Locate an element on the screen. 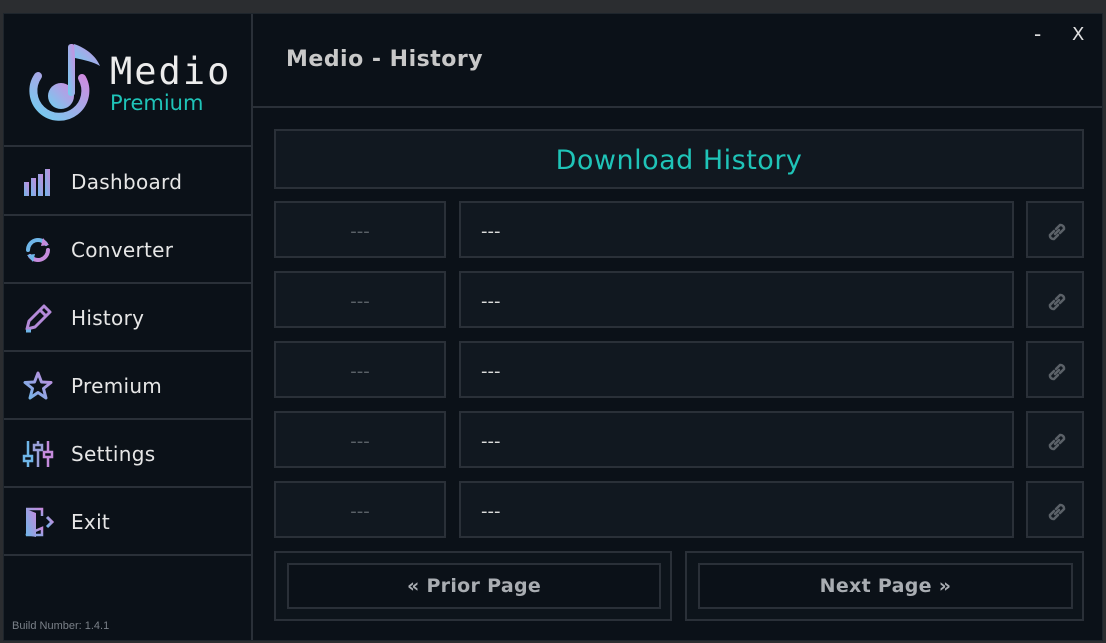 The width and height of the screenshot is (1106, 643). next-page-button: Next Page » is located at coordinates (885, 586).